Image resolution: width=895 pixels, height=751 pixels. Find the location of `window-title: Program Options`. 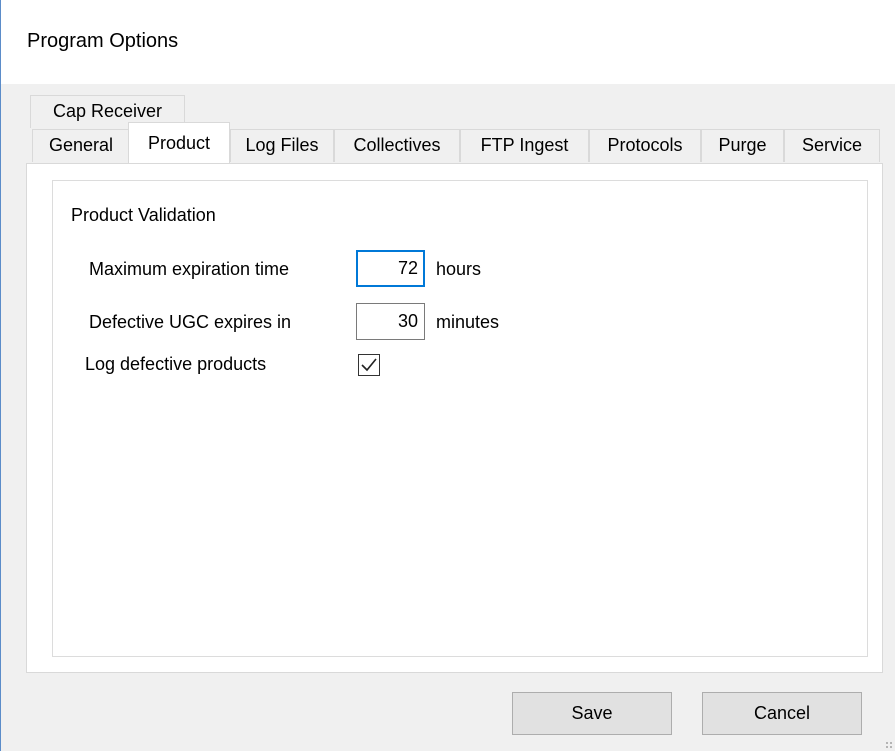

window-title: Program Options is located at coordinates (103, 41).